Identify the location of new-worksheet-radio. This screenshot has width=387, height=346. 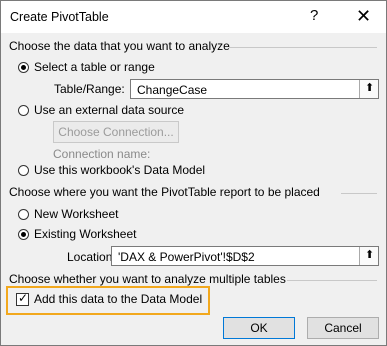
(23, 214).